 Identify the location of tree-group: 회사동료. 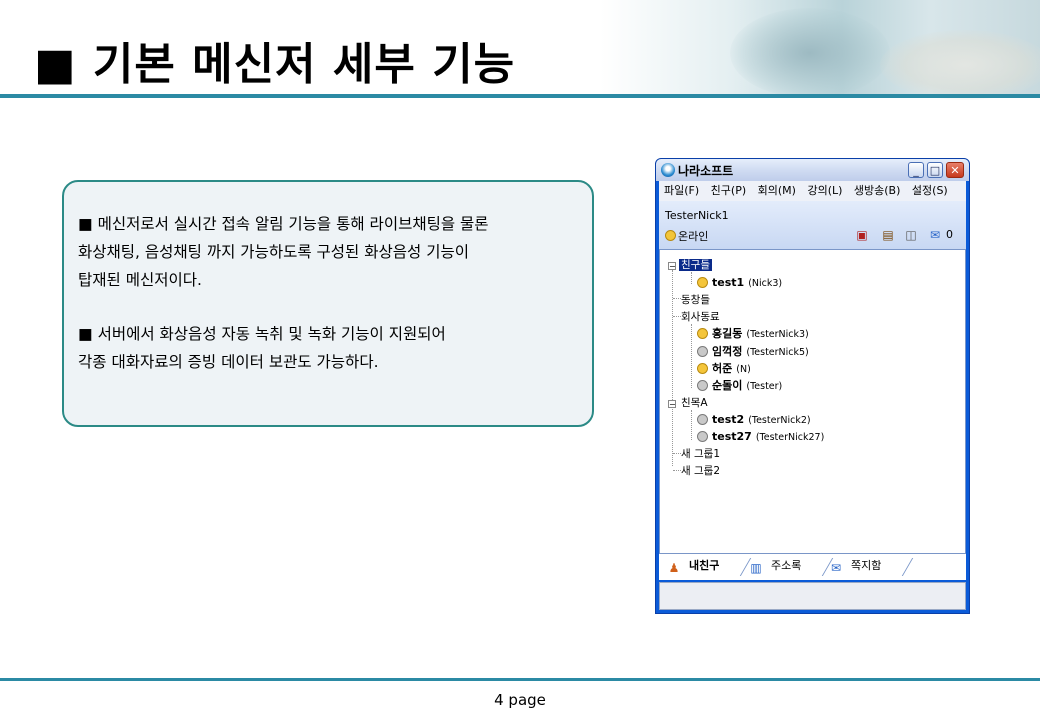
(700, 317).